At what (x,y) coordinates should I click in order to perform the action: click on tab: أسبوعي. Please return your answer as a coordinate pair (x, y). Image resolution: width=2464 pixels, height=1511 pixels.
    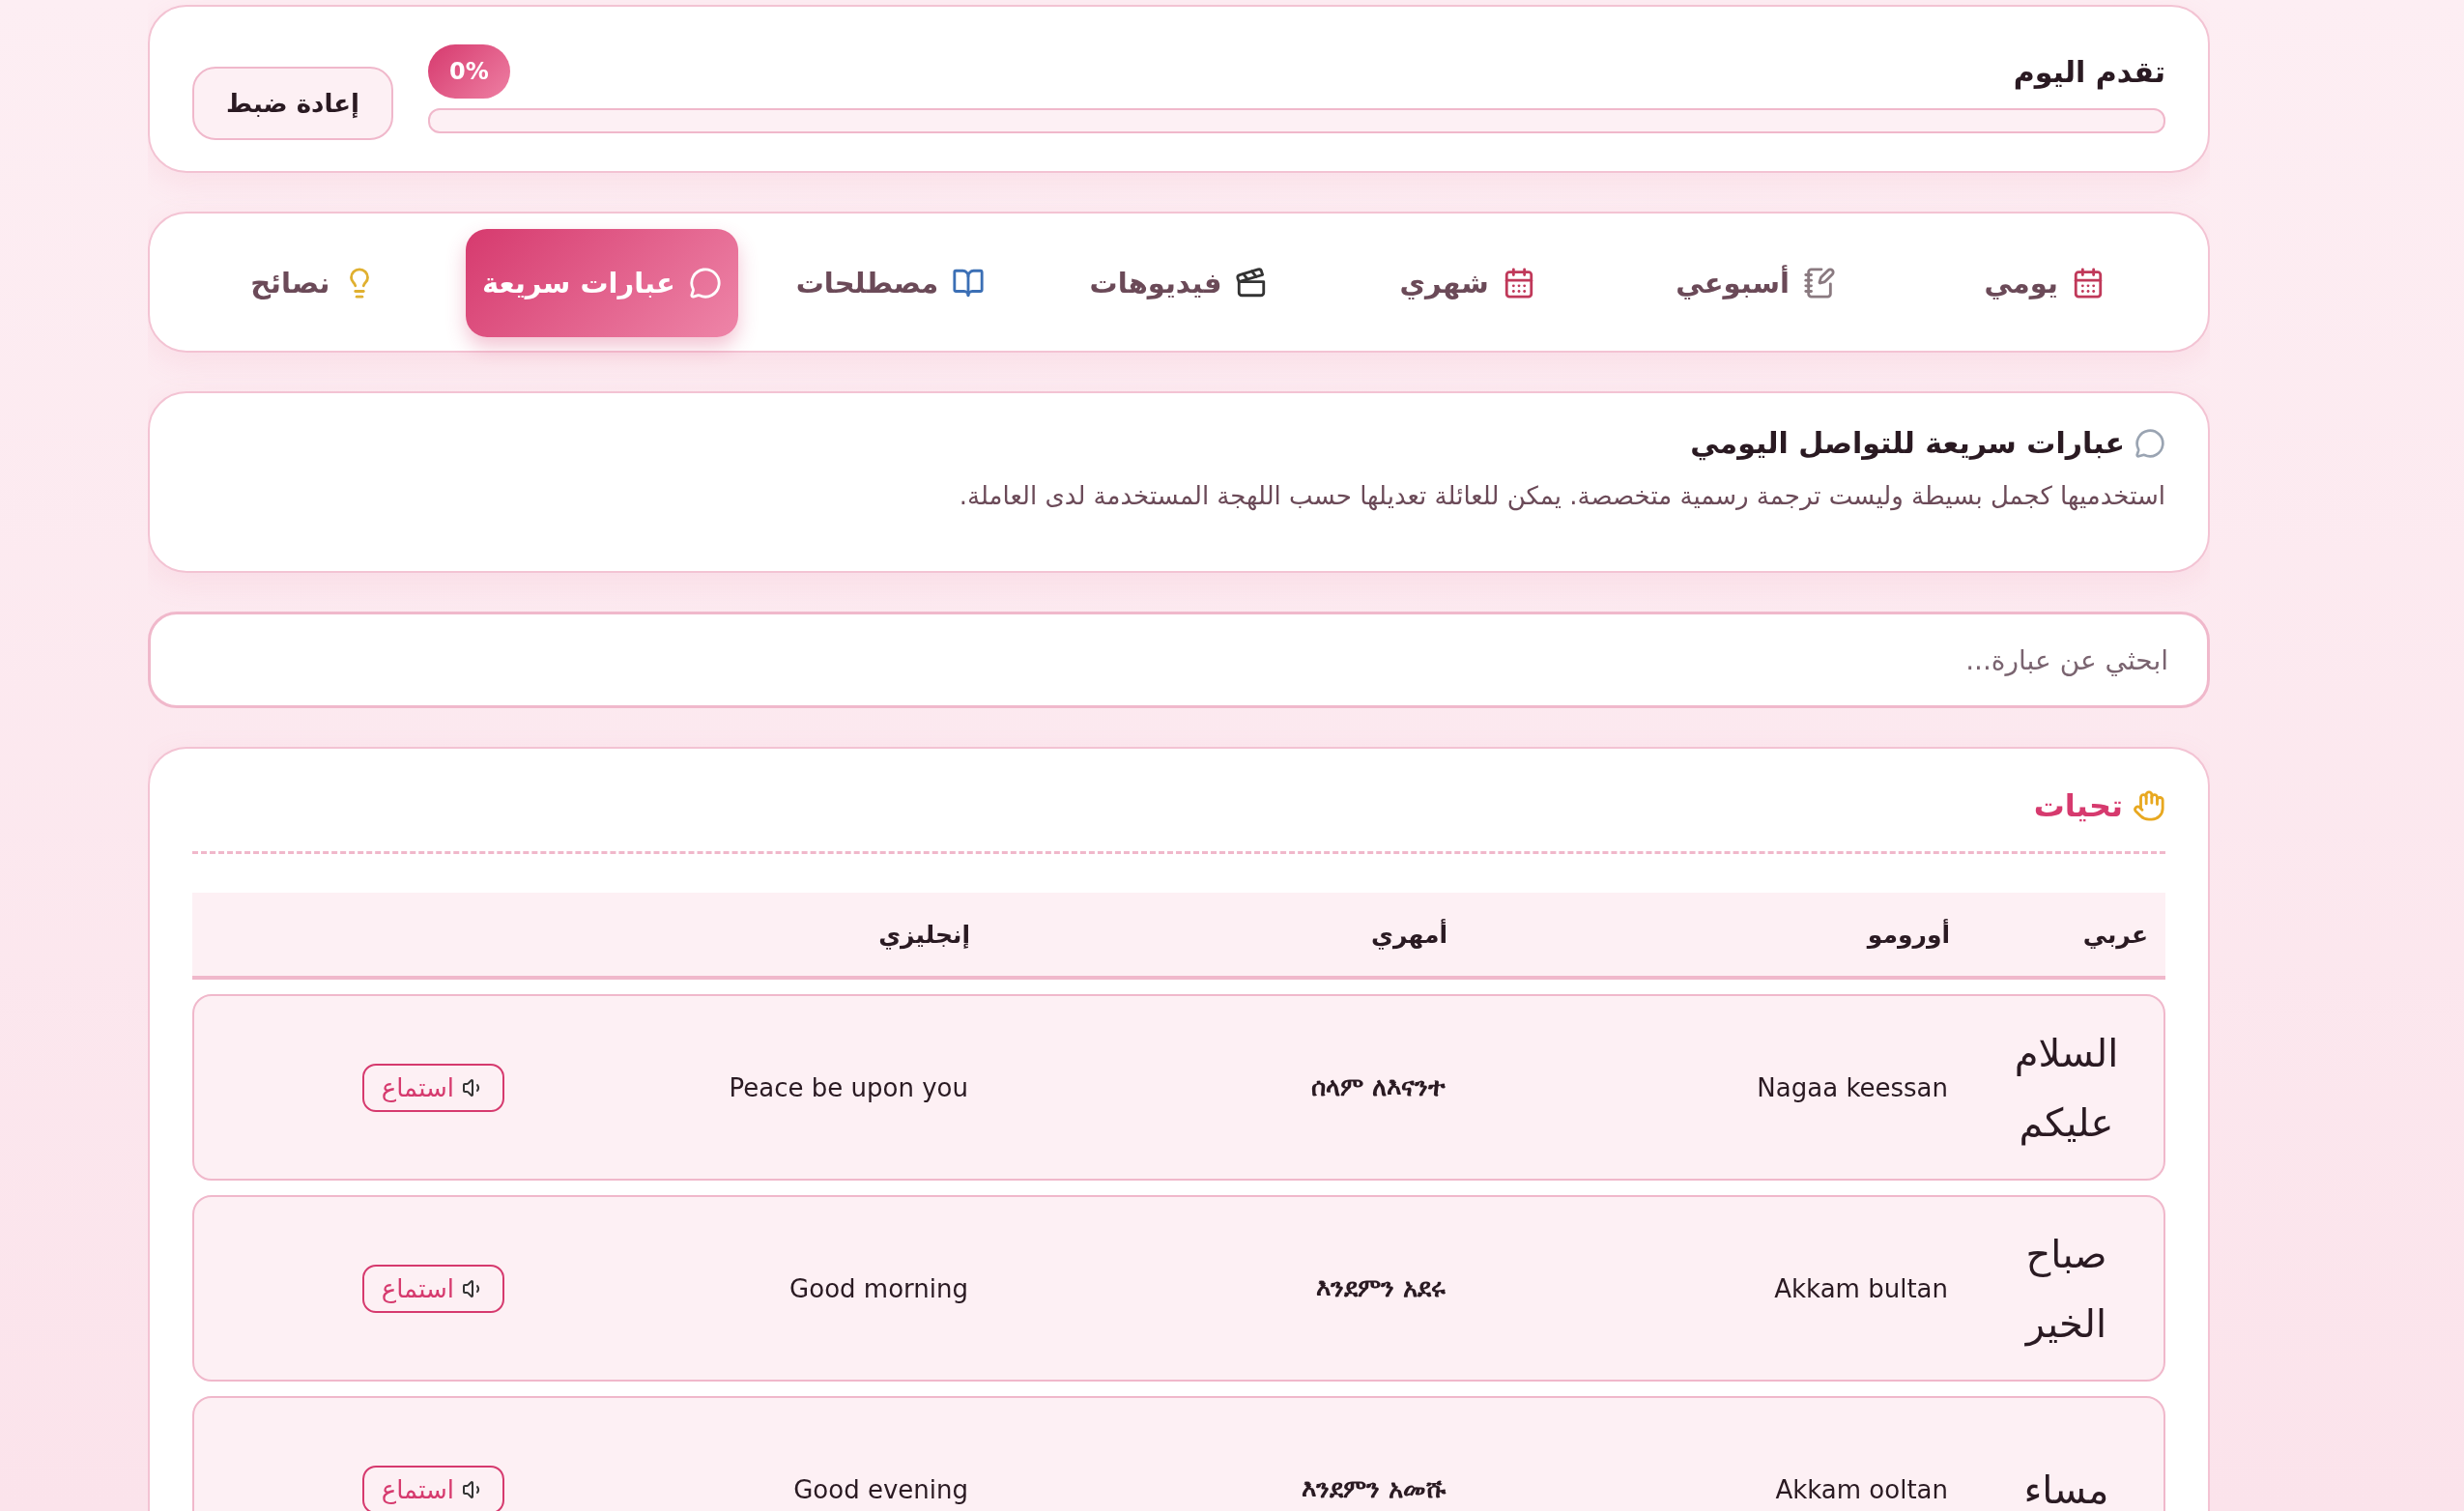
    Looking at the image, I should click on (1756, 283).